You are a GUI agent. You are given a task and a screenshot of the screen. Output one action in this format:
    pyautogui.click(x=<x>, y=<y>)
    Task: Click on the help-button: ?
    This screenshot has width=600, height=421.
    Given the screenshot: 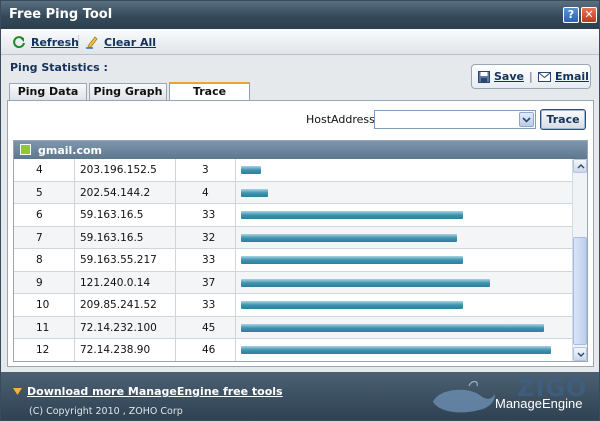 What is the action you would take?
    pyautogui.click(x=571, y=15)
    